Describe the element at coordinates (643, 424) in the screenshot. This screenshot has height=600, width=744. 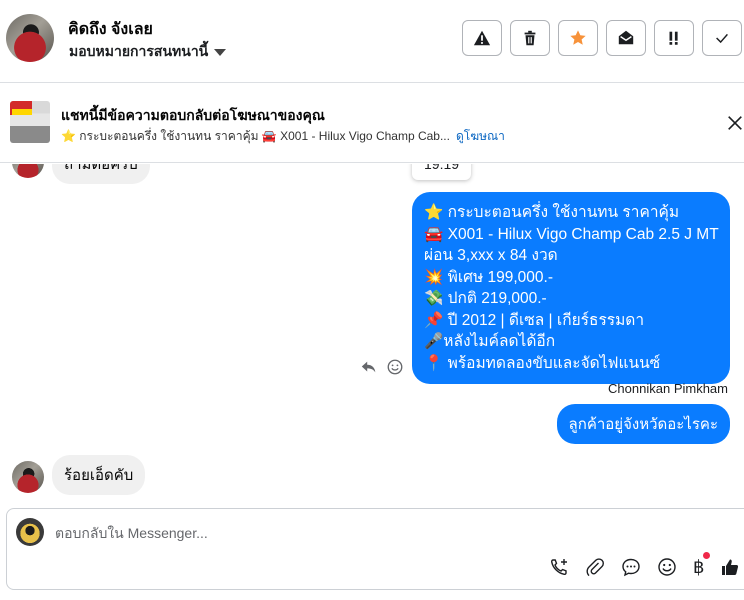
I see `outgoing-message: ลูกค้าอยู่จังหวัดอะไรคะ` at that location.